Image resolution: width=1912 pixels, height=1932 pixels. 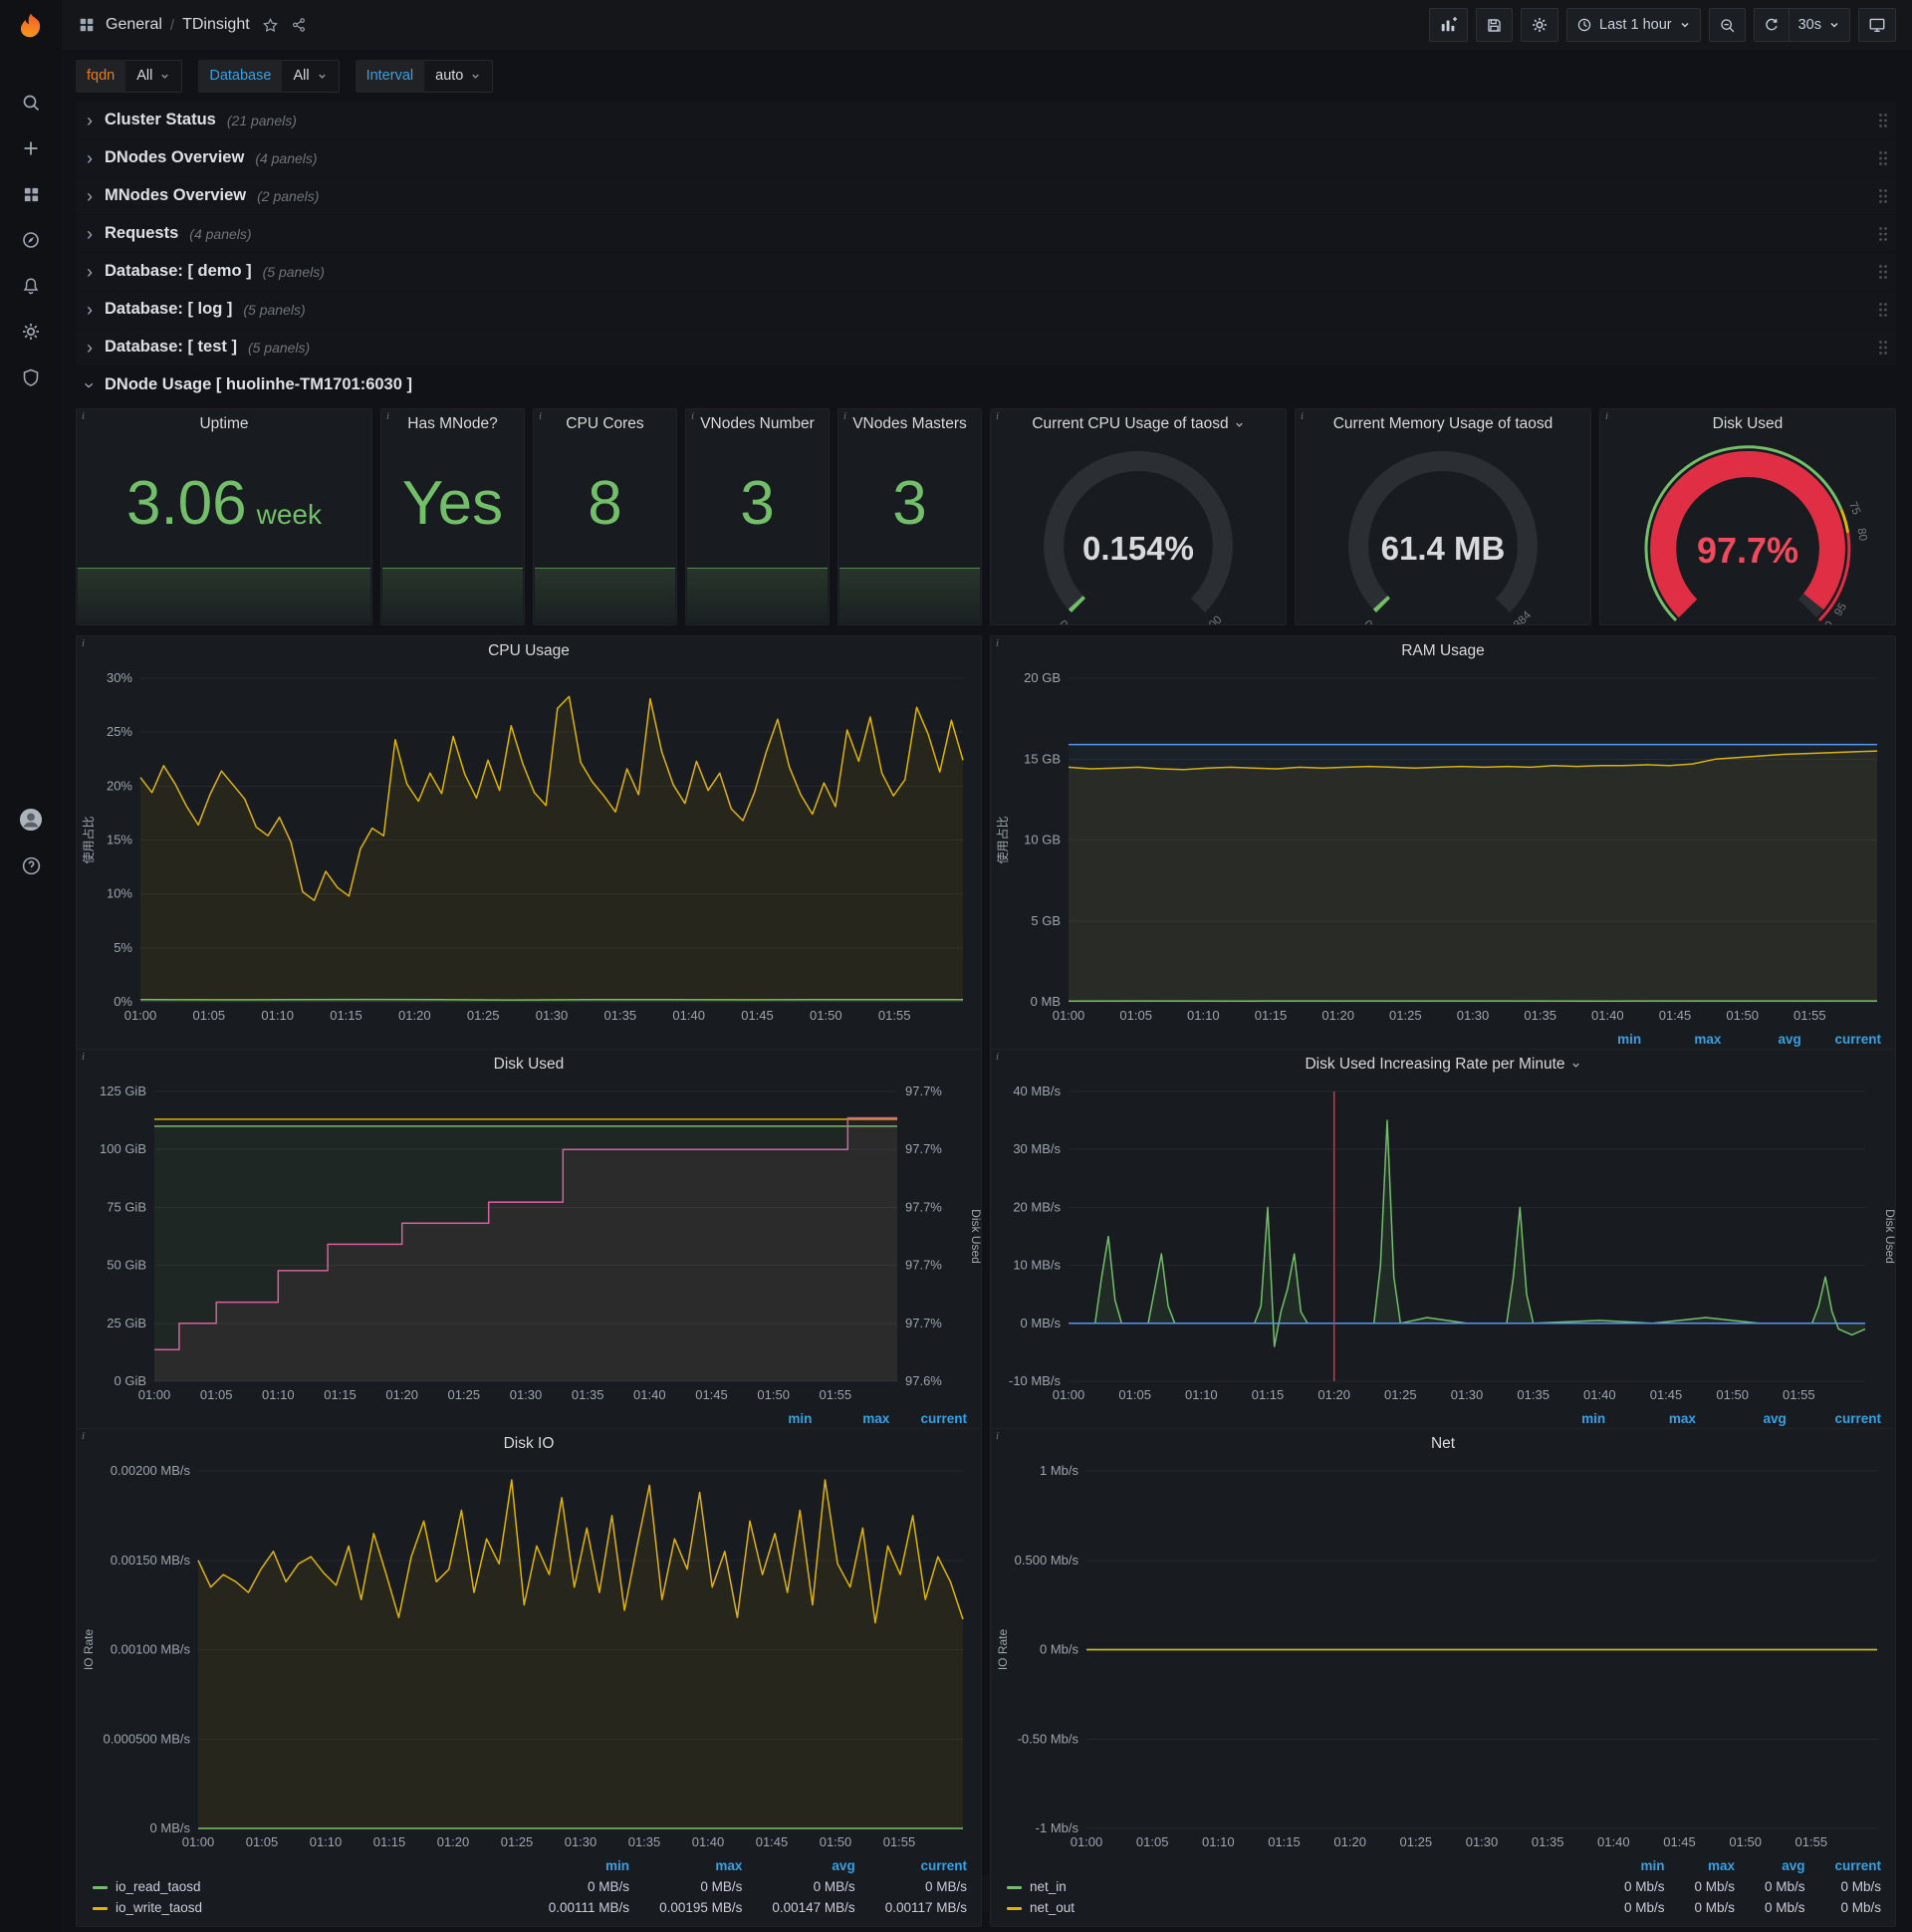 I want to click on legend-series-name: io_read_taosd, so click(x=158, y=1887).